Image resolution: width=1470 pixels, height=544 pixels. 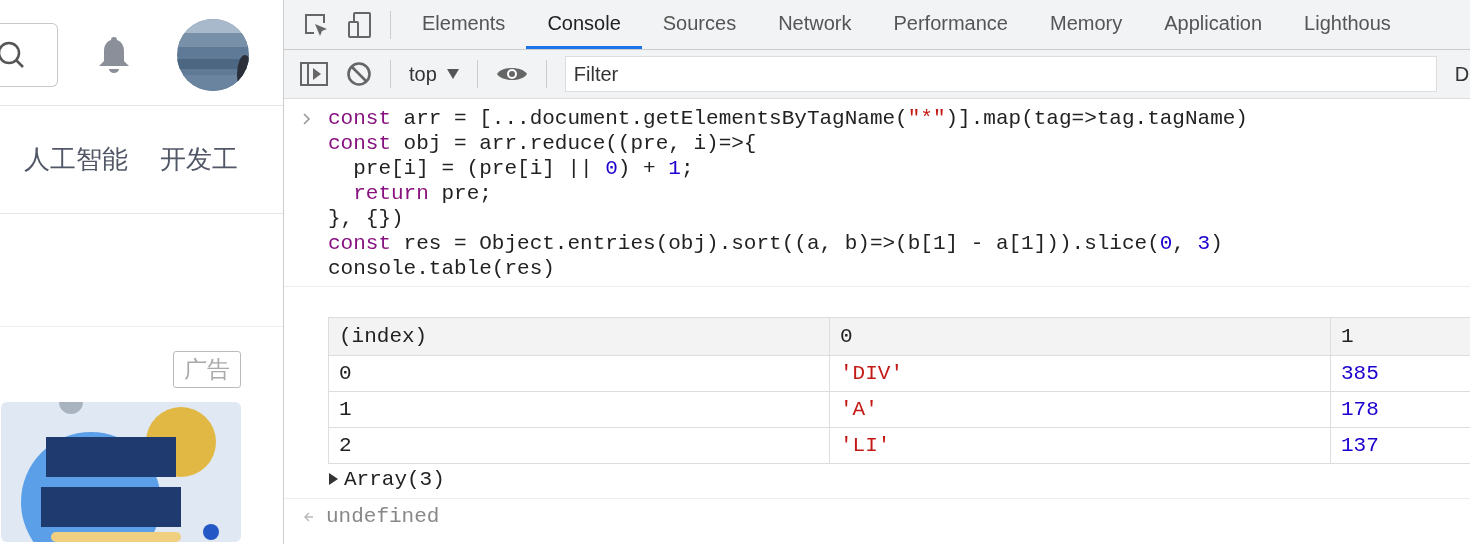 What do you see at coordinates (452, 74) in the screenshot?
I see `caret-icon` at bounding box center [452, 74].